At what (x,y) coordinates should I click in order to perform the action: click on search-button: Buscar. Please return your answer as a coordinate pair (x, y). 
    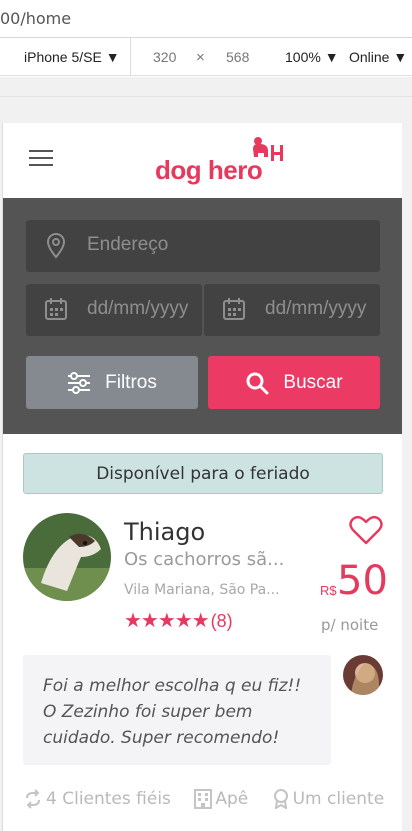
    Looking at the image, I should click on (294, 382).